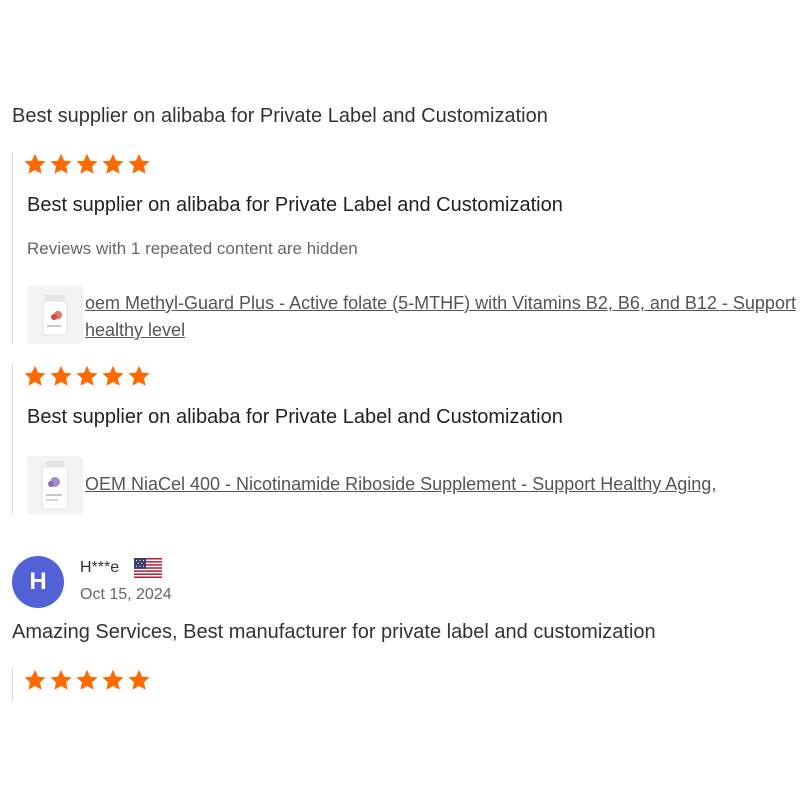 The height and width of the screenshot is (800, 800). I want to click on reviewer-name: H***e, so click(100, 567).